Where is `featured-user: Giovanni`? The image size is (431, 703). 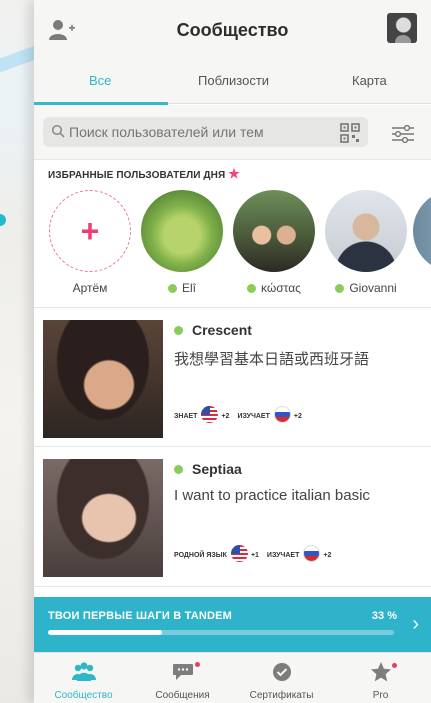
featured-user: Giovanni is located at coordinates (366, 242).